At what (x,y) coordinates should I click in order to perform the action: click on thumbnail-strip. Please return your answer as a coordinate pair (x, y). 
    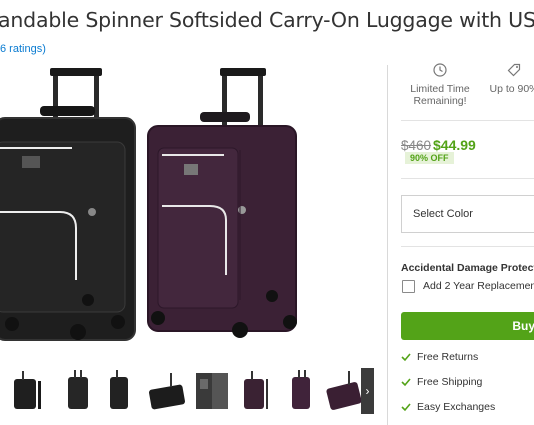
    Looking at the image, I should click on (187, 393).